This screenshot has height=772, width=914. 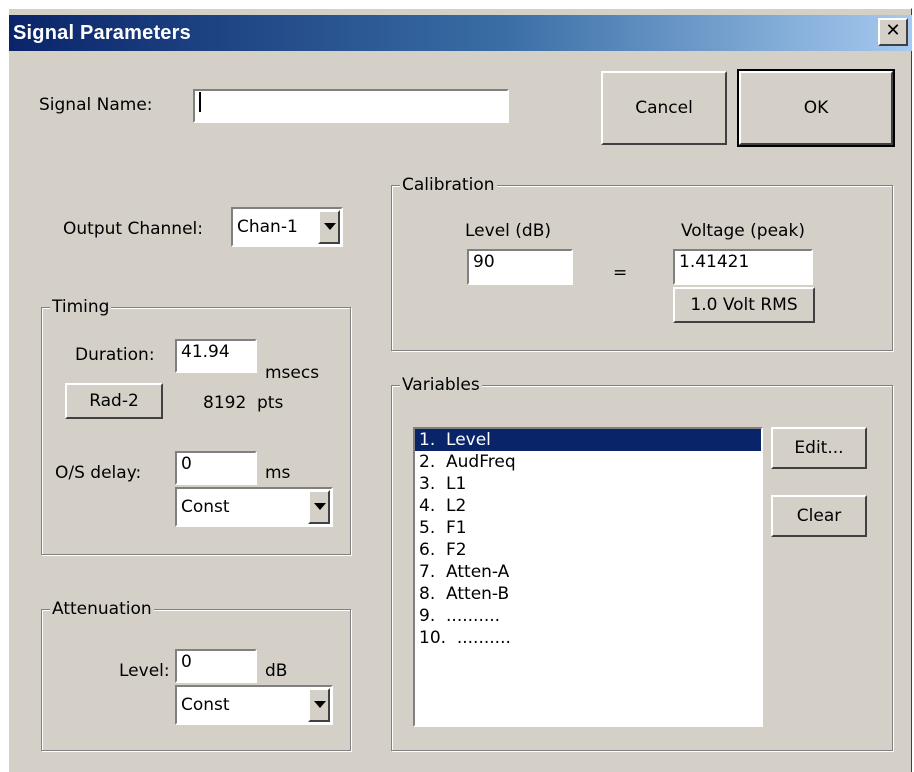 I want to click on output-channel-value: Chan-1, so click(x=267, y=227).